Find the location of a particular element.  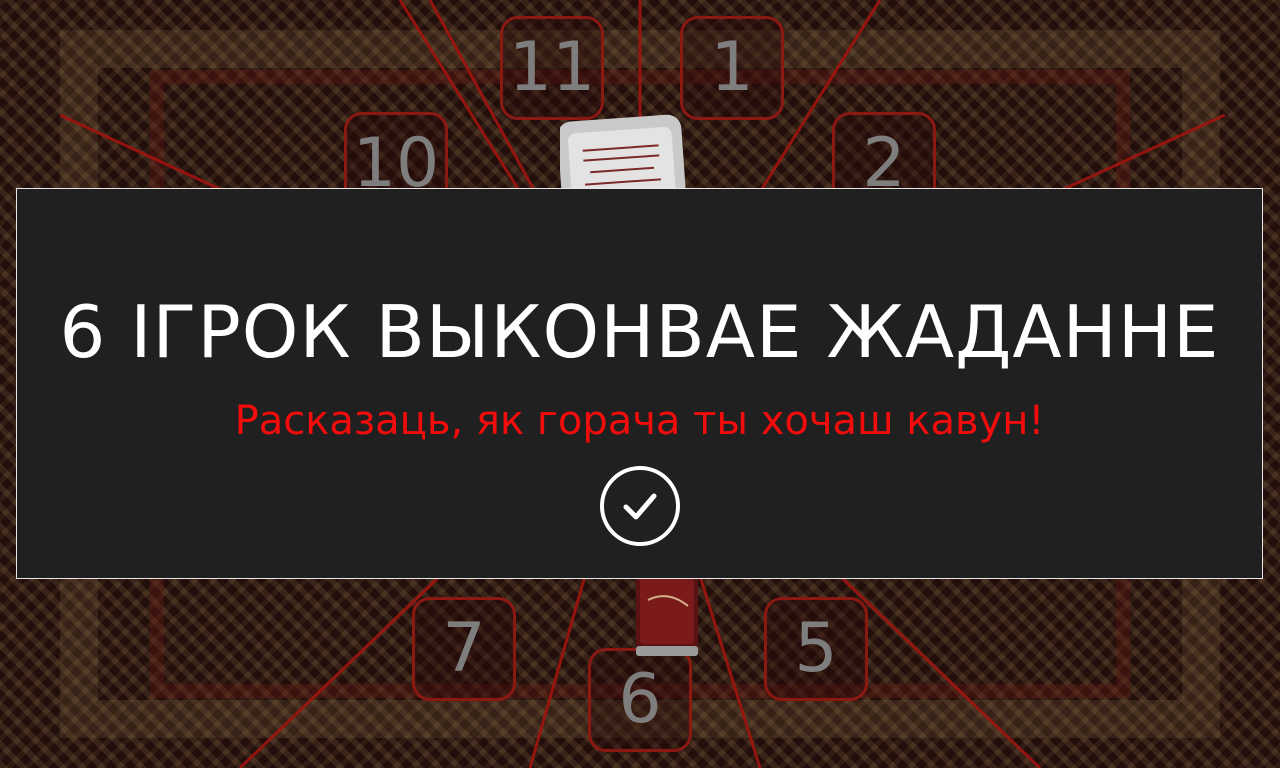

slot-number: 6 is located at coordinates (640, 699).